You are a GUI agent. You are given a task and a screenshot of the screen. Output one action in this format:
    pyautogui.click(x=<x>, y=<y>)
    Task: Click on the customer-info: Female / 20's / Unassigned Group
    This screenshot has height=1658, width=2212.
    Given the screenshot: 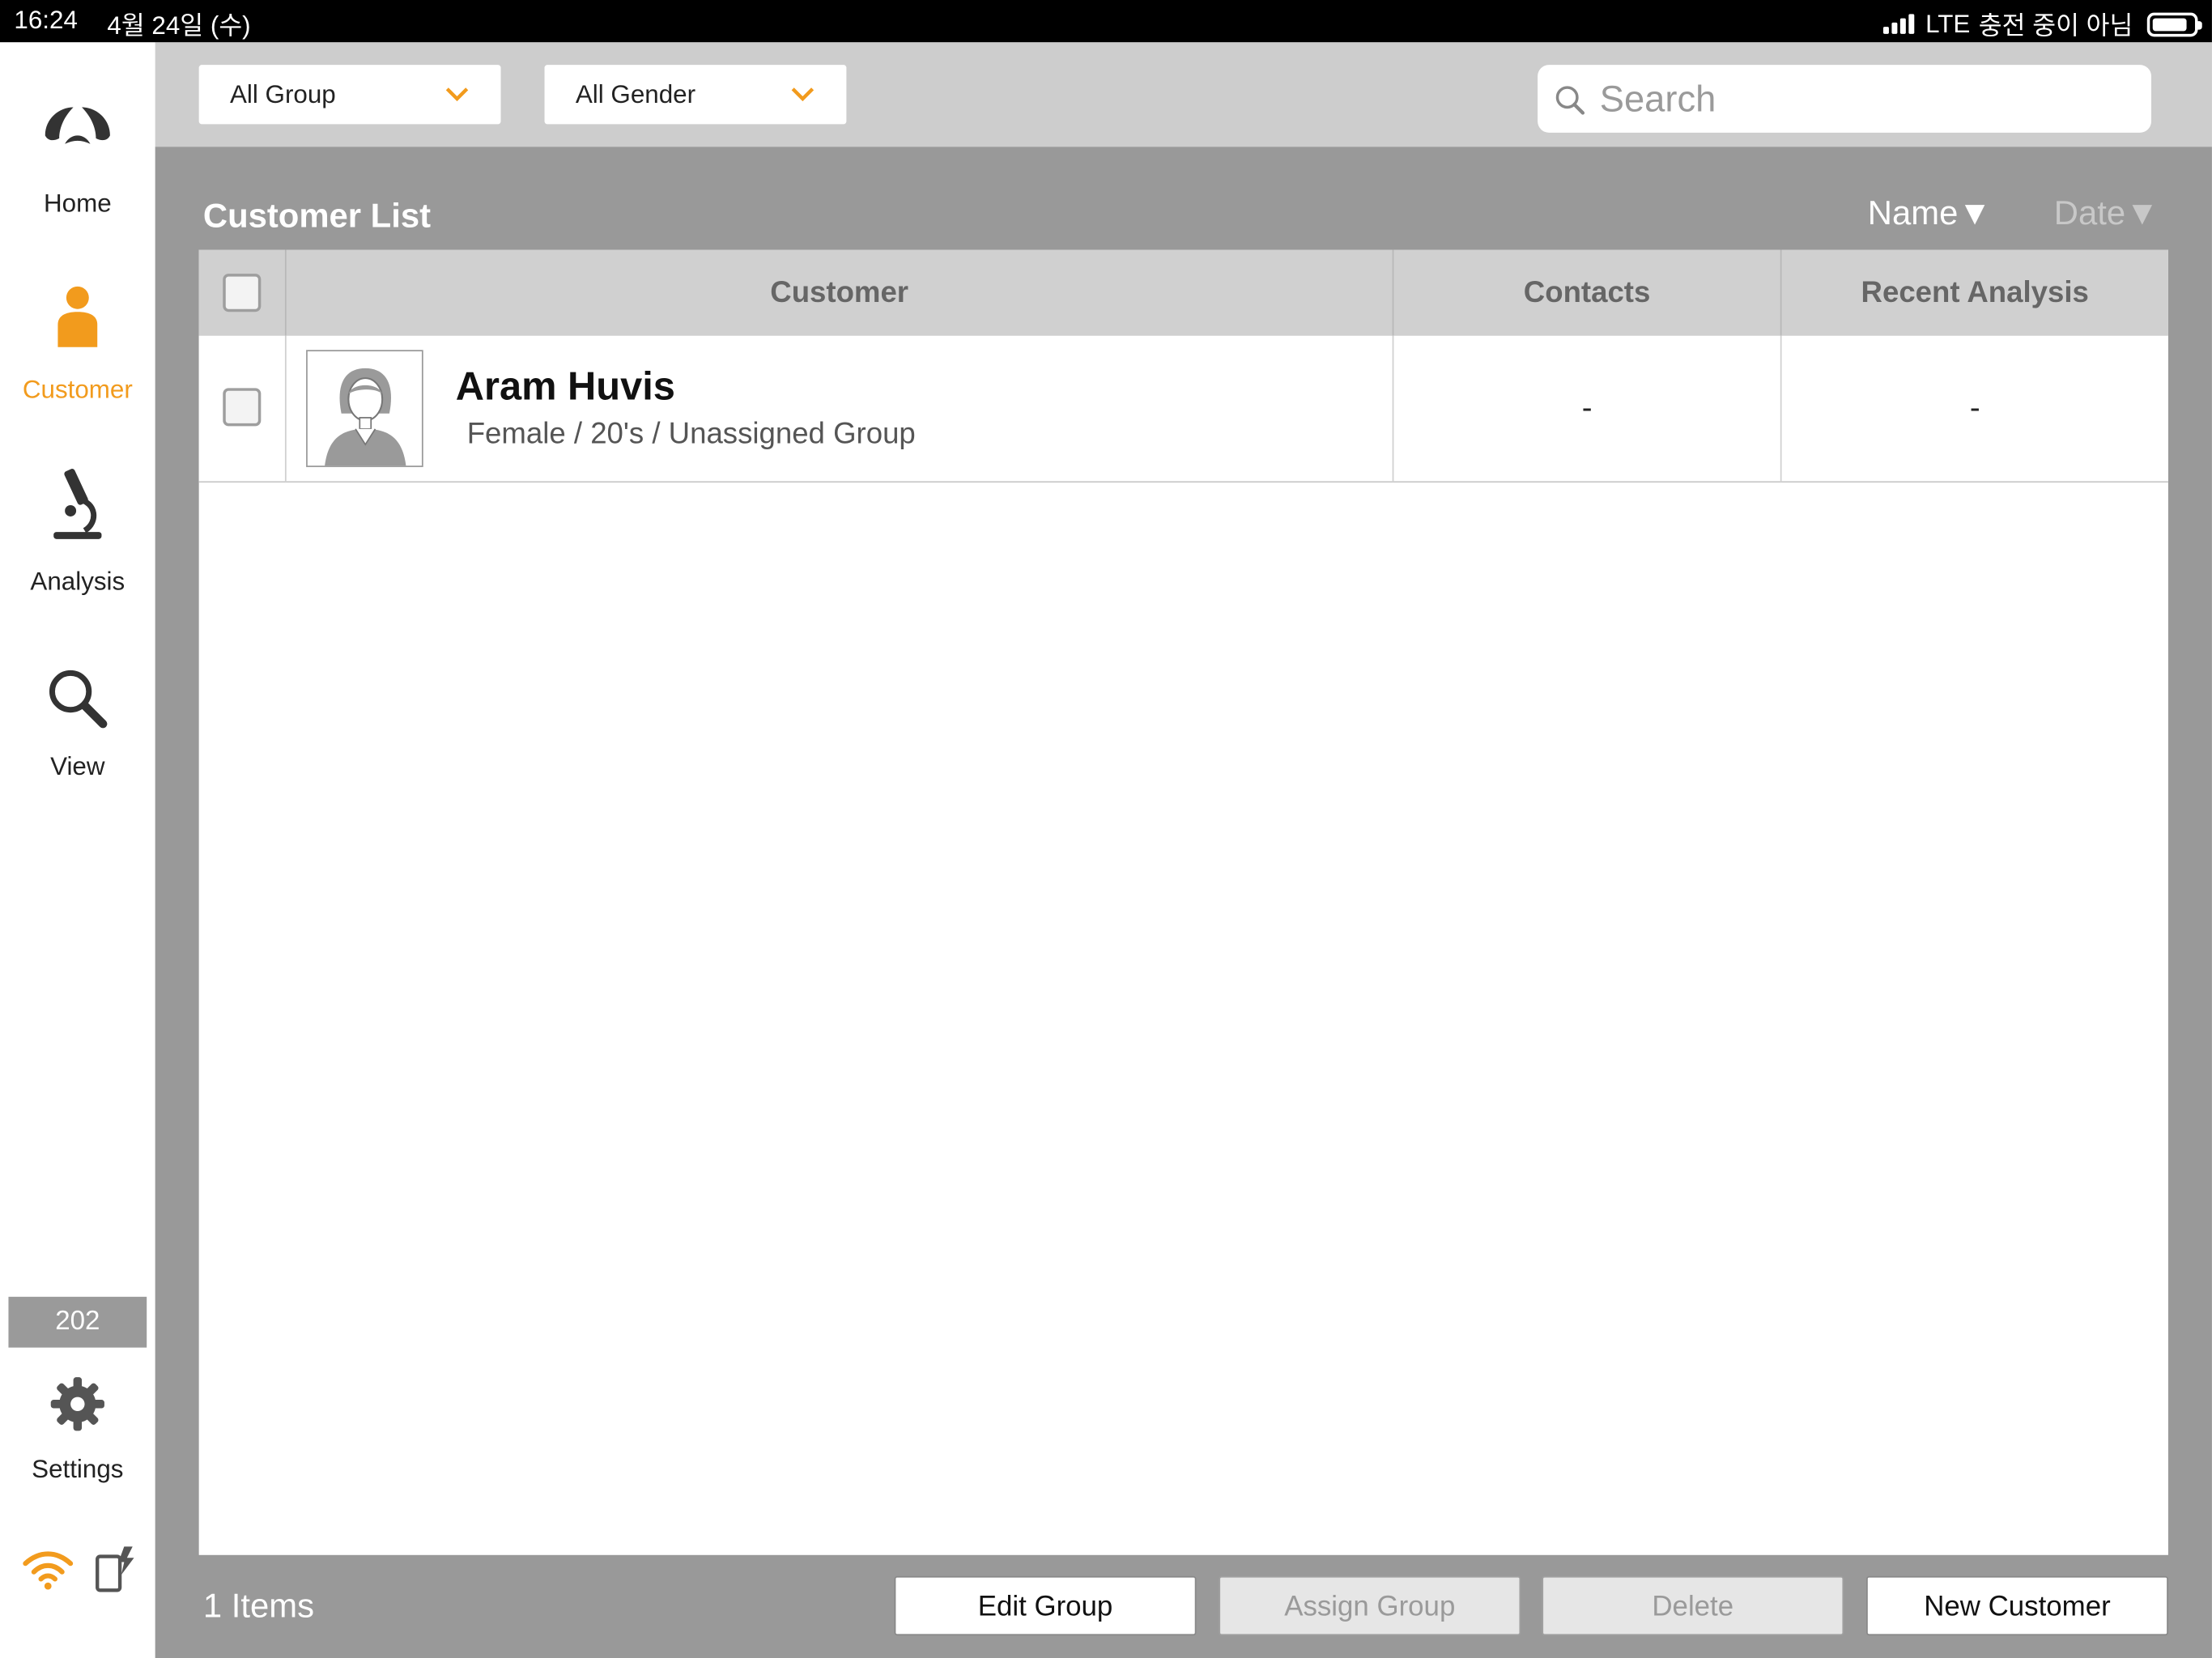 What is the action you would take?
    pyautogui.click(x=691, y=434)
    